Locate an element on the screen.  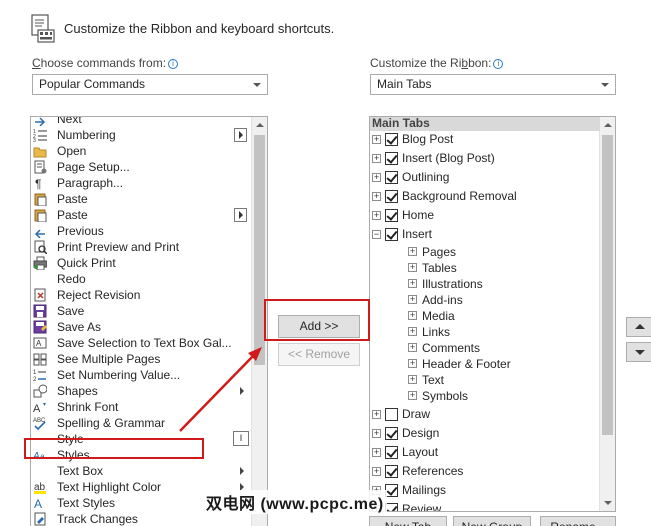
move-up-icon is located at coordinates (640, 326).